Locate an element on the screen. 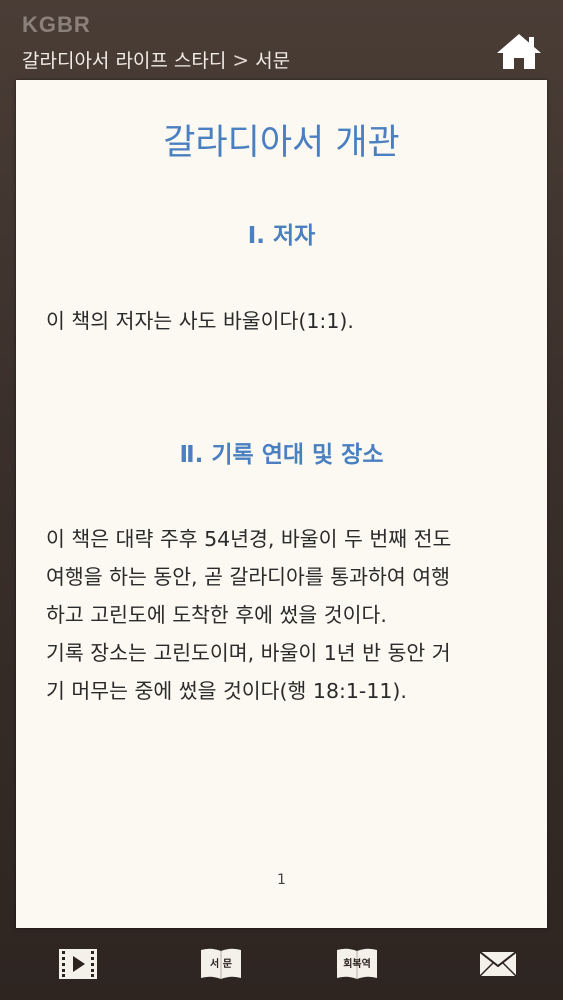 This screenshot has height=1000, width=563. breadcrumb-parent: 갈라디아서 라이프 스타디 is located at coordinates (124, 59).